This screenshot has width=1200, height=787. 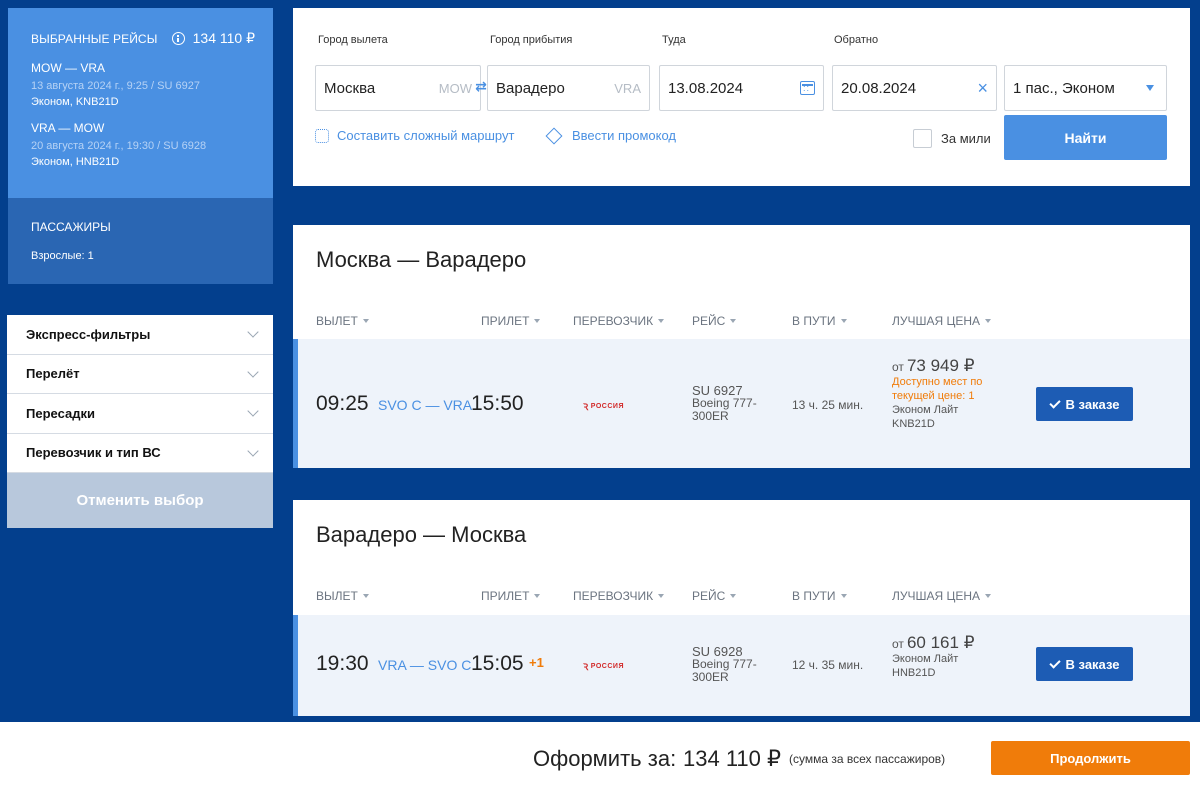 I want to click on continue-button: Продолжить, so click(x=1090, y=758).